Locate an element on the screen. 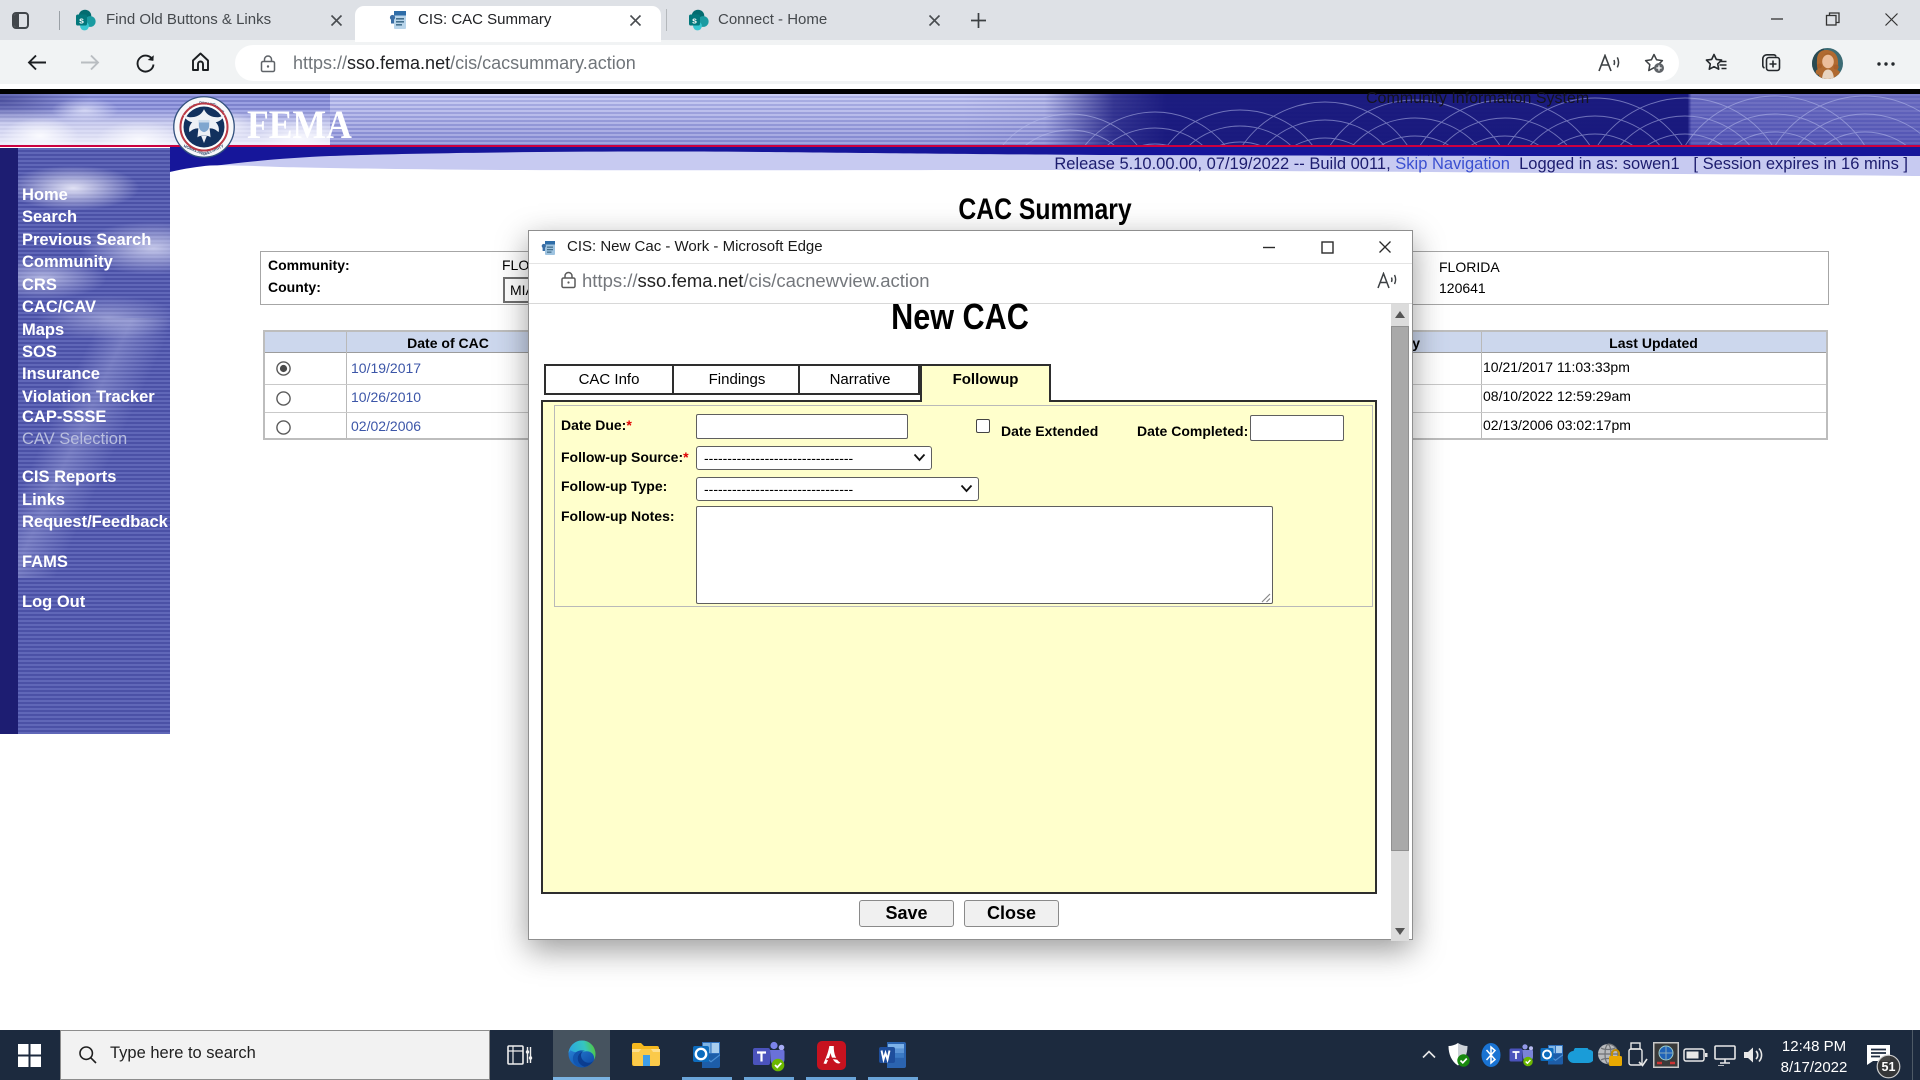 This screenshot has height=1080, width=1920. svg-text: 51 is located at coordinates (1889, 1067).